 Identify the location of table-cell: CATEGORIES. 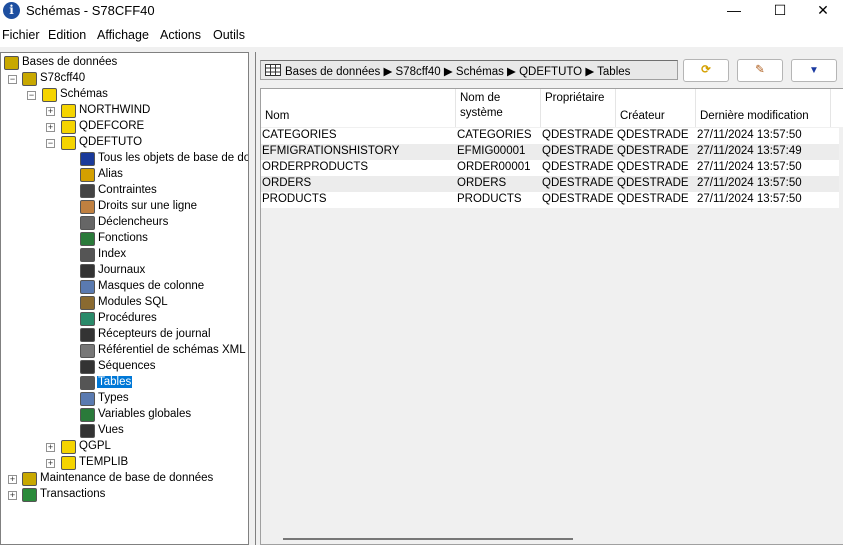
(494, 135).